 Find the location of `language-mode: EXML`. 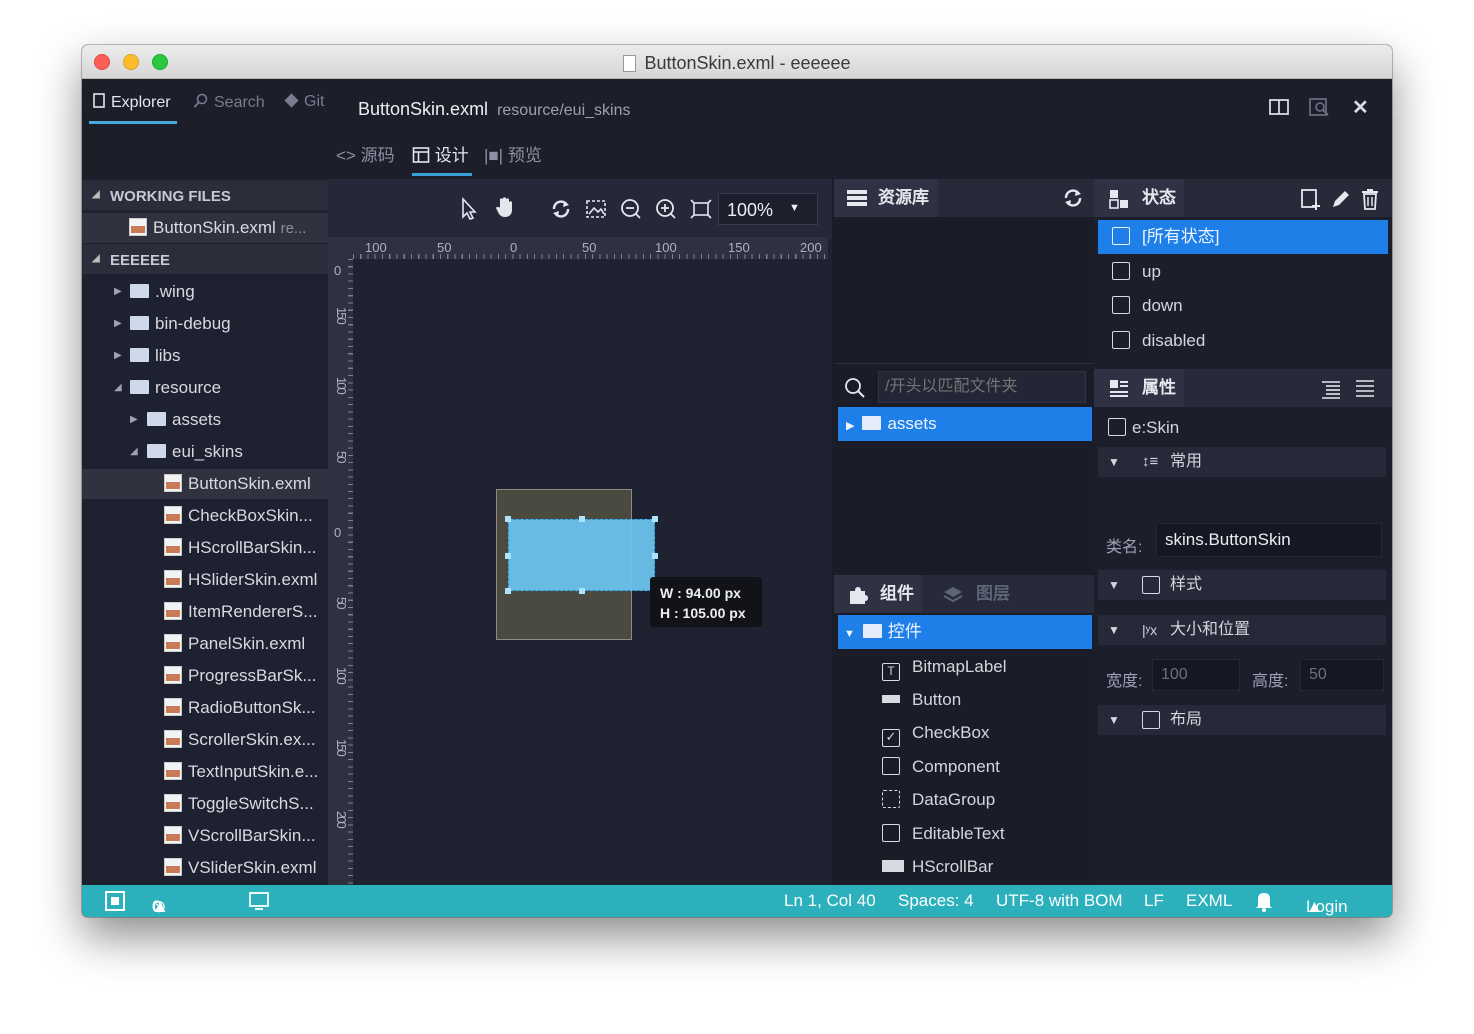

language-mode: EXML is located at coordinates (1209, 901).